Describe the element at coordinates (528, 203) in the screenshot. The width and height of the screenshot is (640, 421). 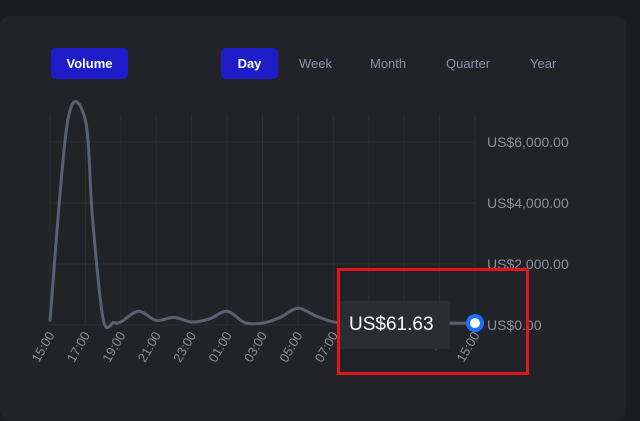
I see `y-tick-label: US$4,000.00` at that location.